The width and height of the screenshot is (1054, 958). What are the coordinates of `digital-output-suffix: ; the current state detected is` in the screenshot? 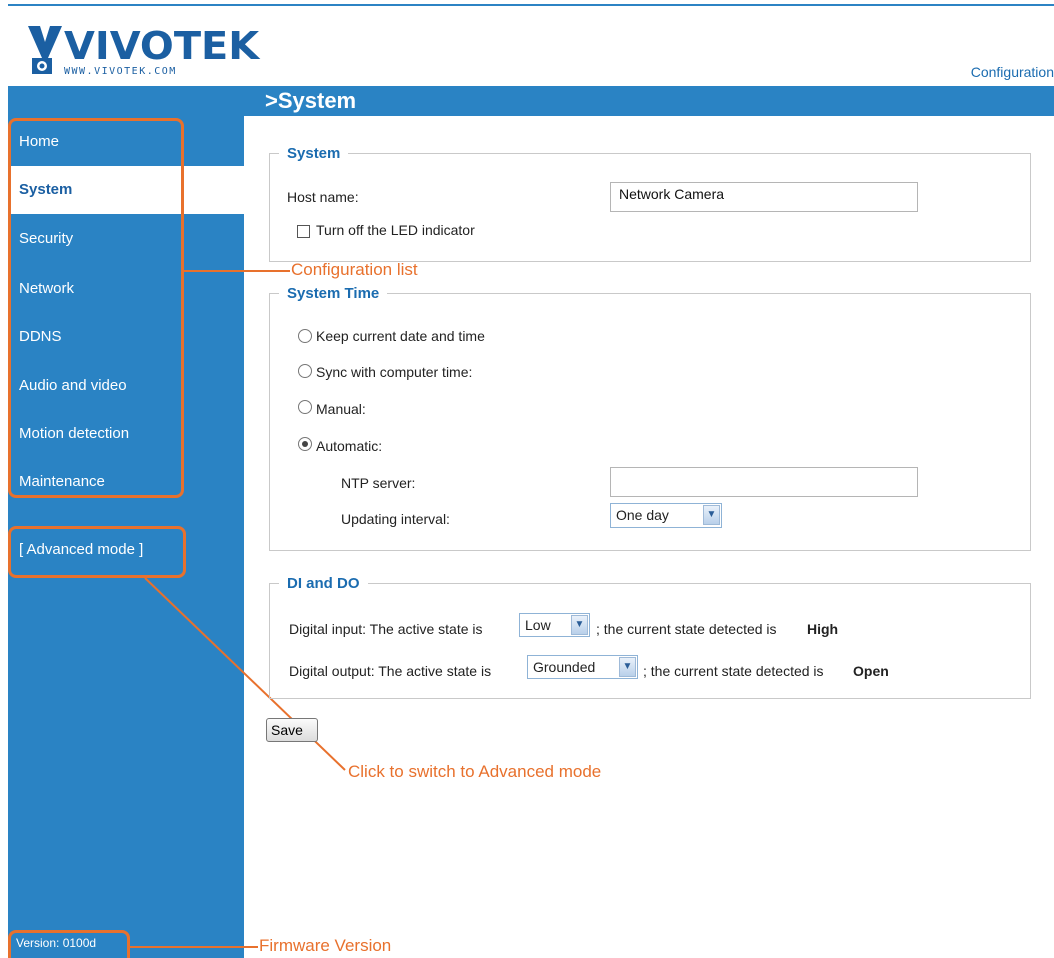 It's located at (733, 671).